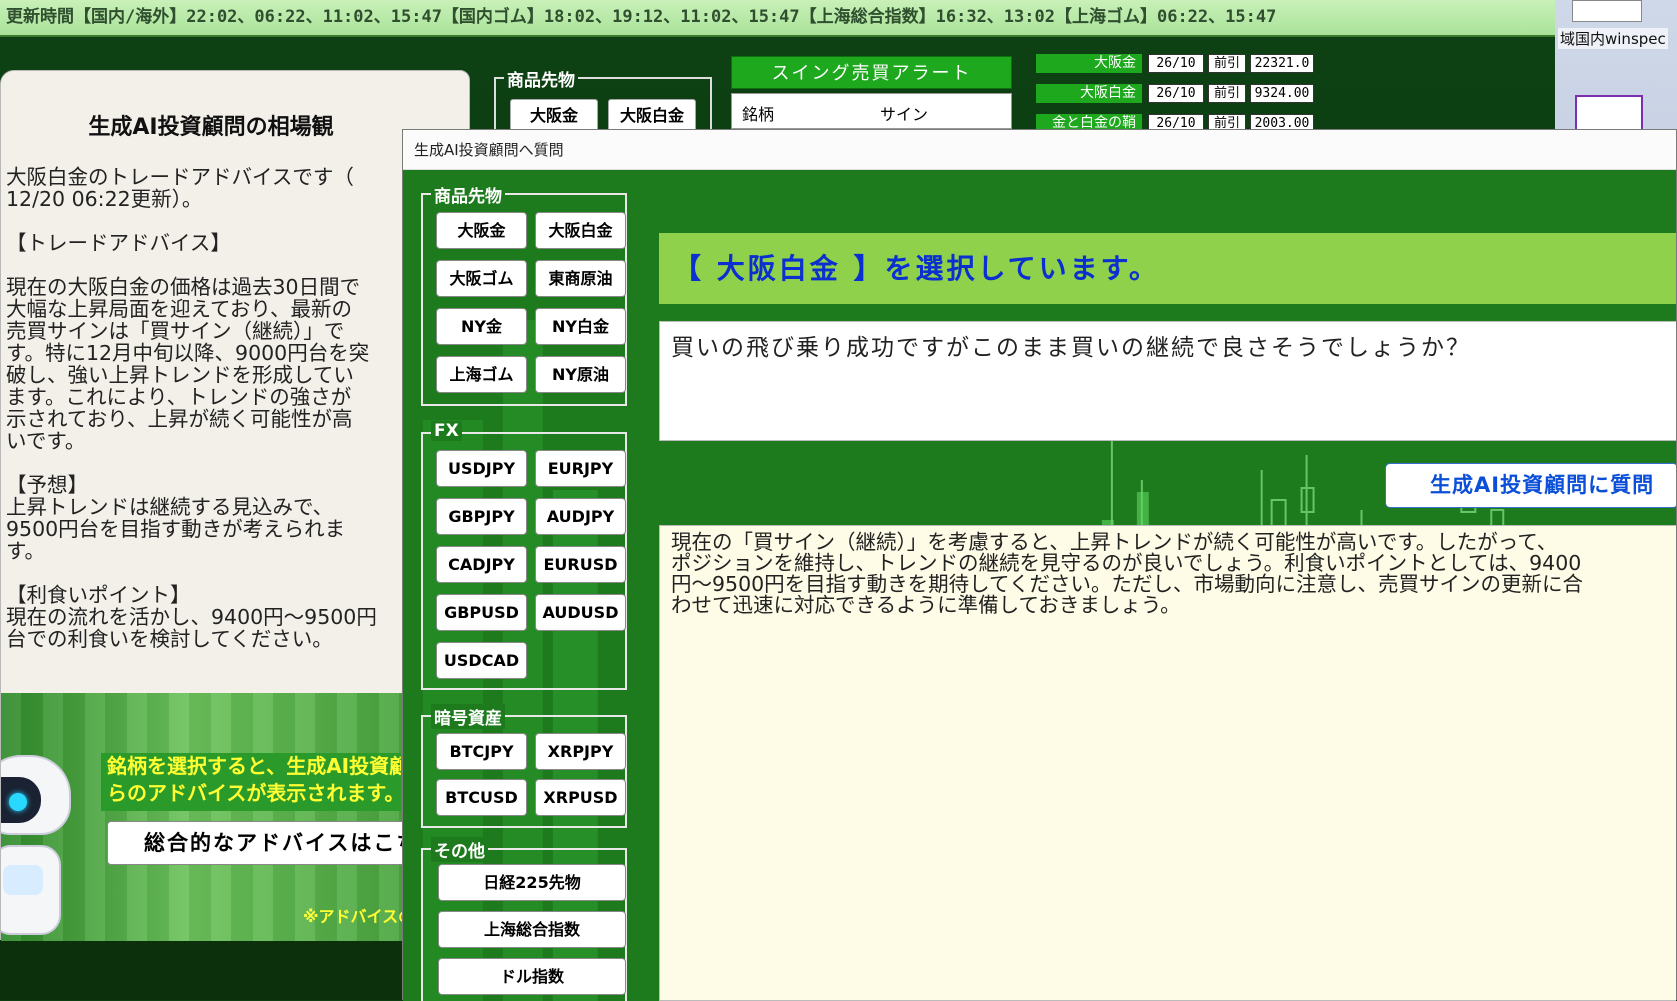 This screenshot has width=1677, height=1001. Describe the element at coordinates (481, 278) in the screenshot. I see `button-osaka-rubber: 大阪ゴム` at that location.